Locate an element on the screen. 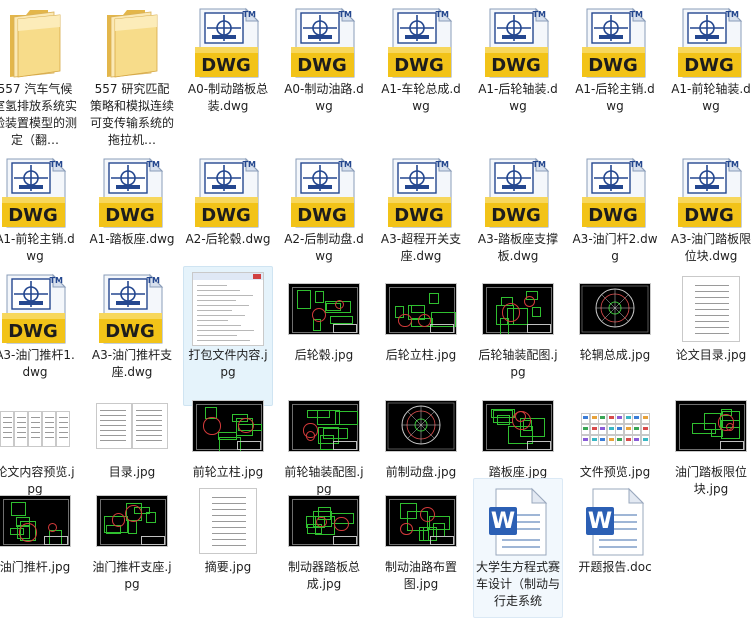 The height and width of the screenshot is (618, 756). file-item: DWG TM A1-前轮轴装.dwg is located at coordinates (711, 70).